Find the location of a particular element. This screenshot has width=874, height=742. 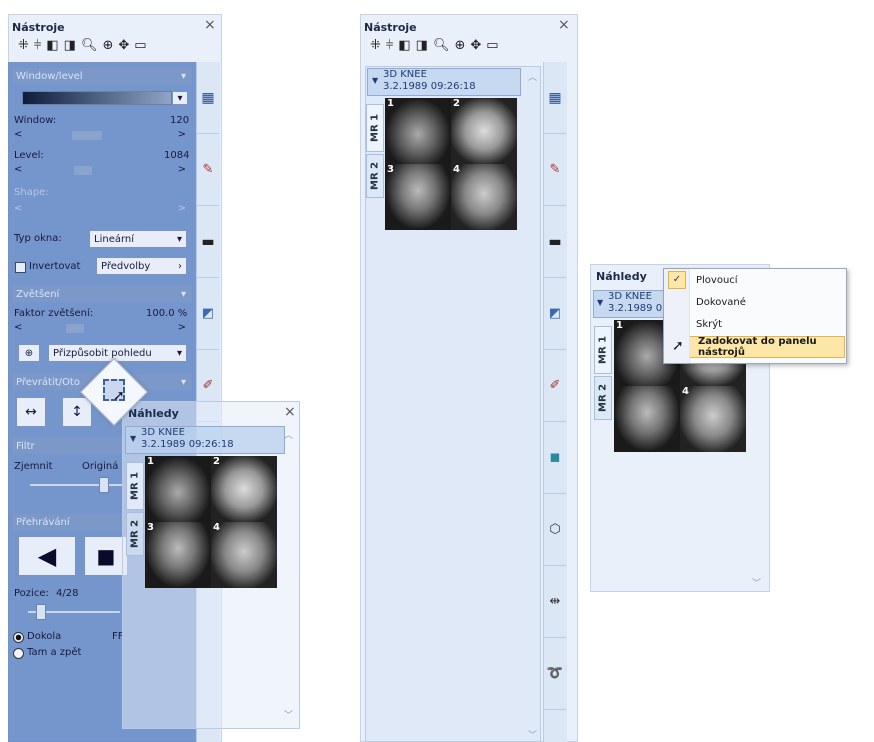

bounce-radio is located at coordinates (18, 653).